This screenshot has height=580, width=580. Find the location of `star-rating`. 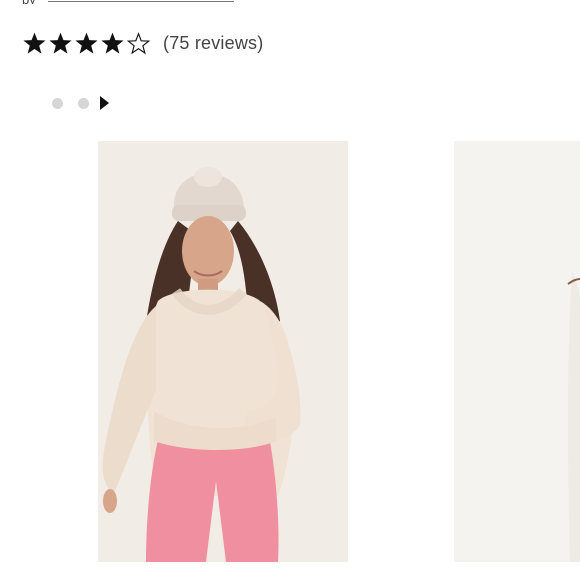

star-rating is located at coordinates (86, 43).